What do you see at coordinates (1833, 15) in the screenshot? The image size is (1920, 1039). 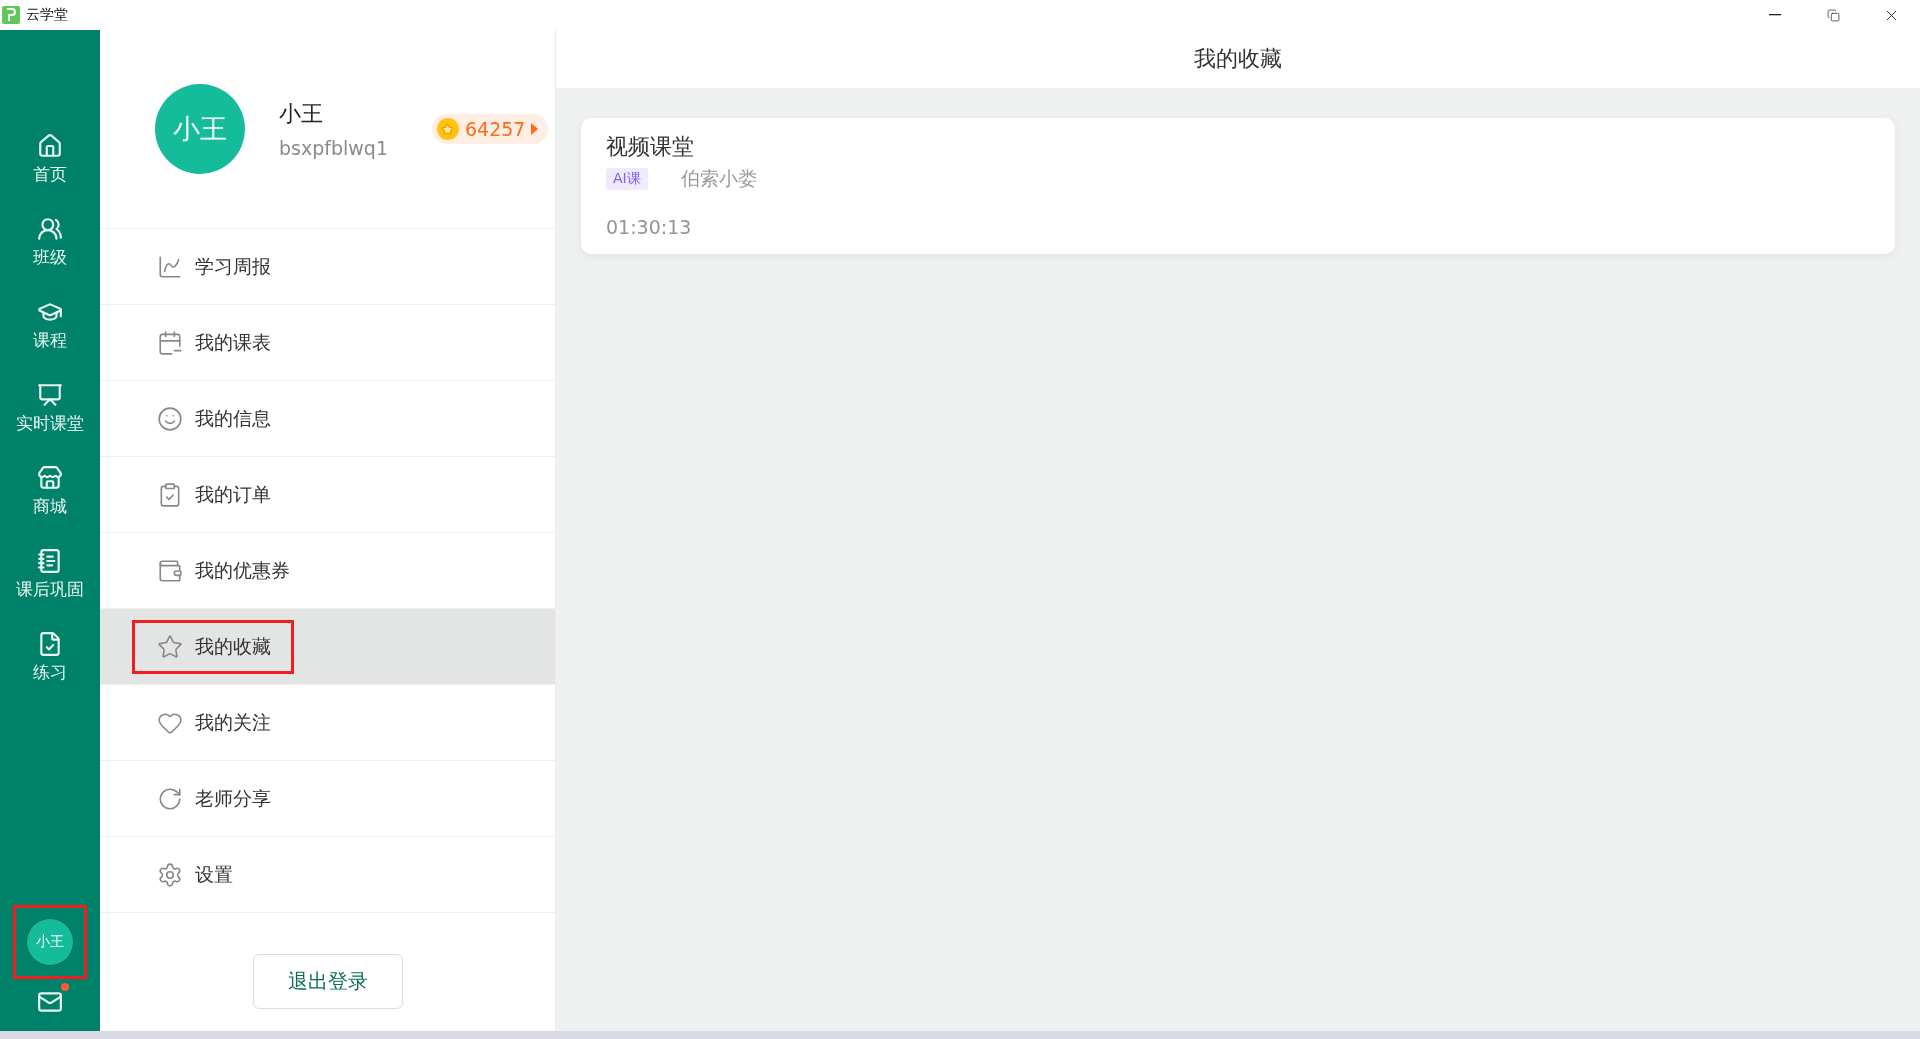 I see `restore-icon` at bounding box center [1833, 15].